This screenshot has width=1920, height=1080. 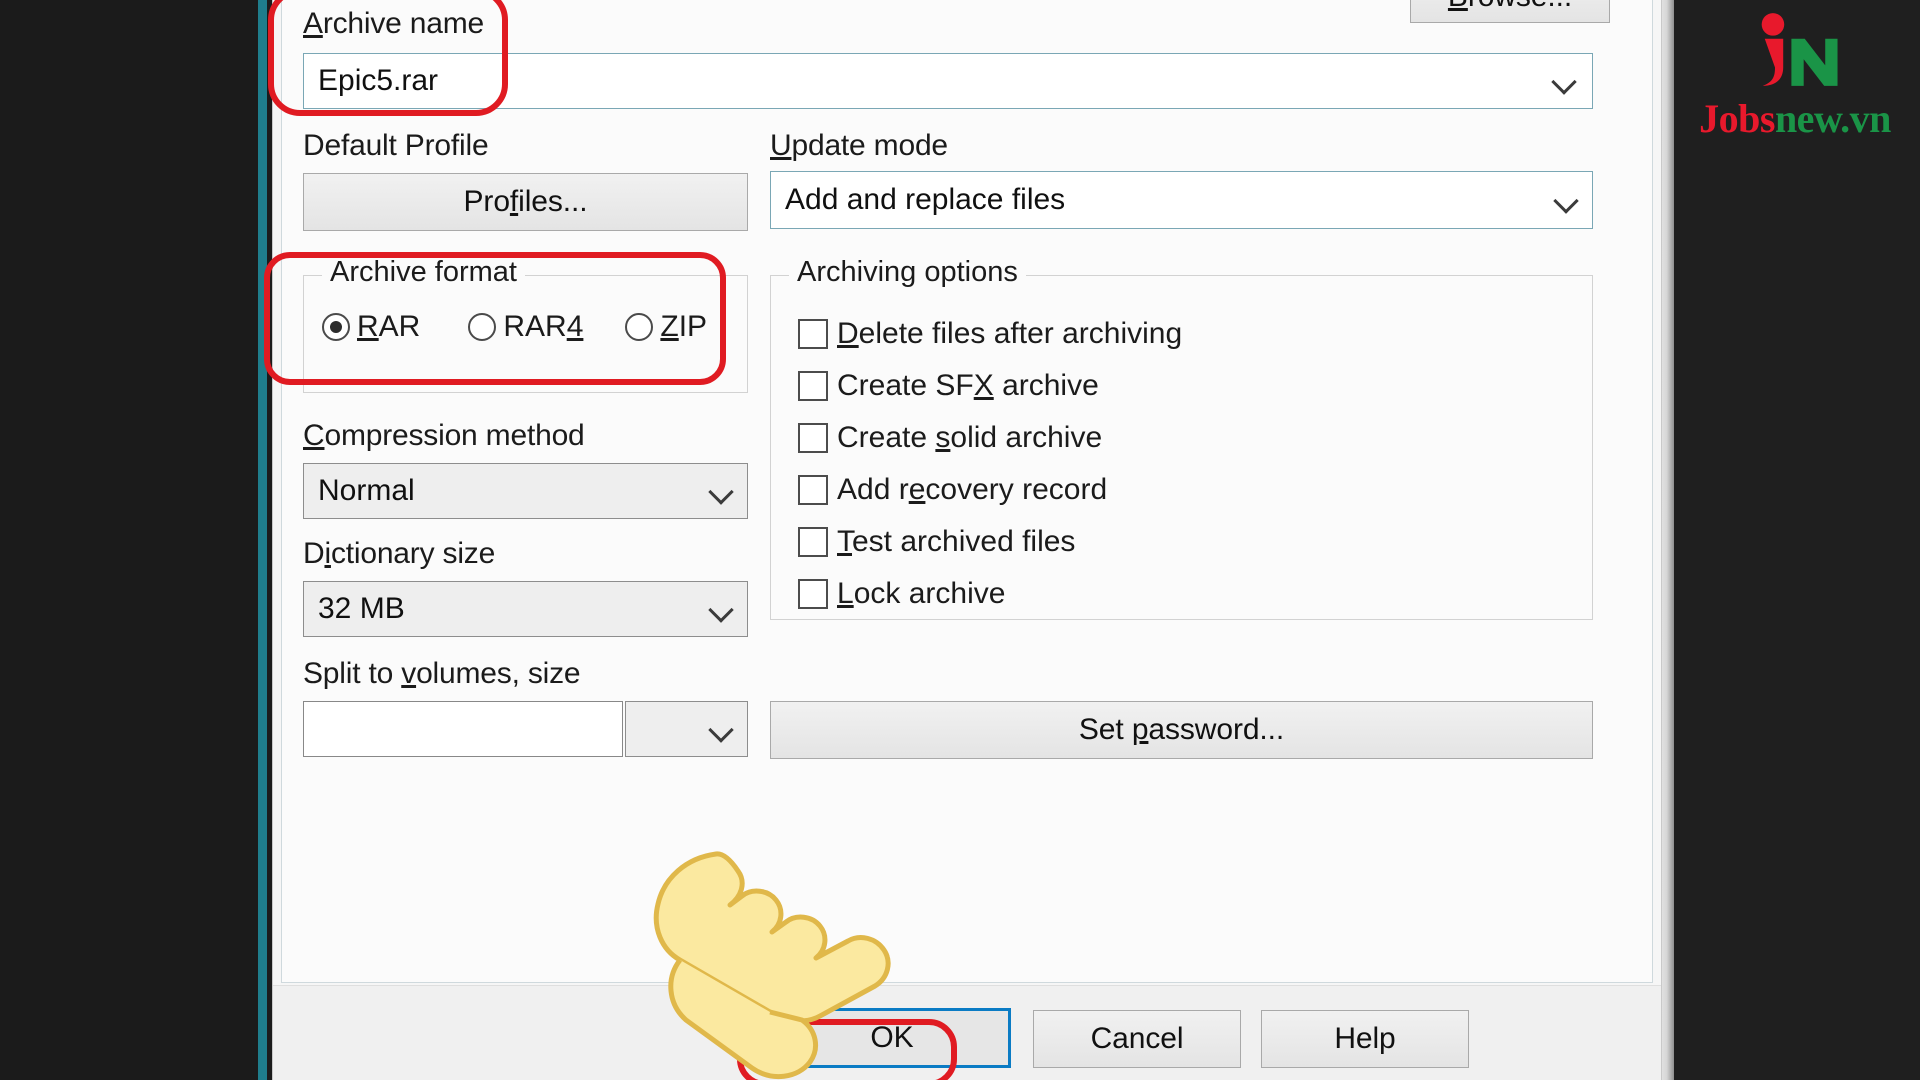 What do you see at coordinates (990, 334) in the screenshot?
I see `checkbox-delete-files-after-archiving: Delete files after archiving` at bounding box center [990, 334].